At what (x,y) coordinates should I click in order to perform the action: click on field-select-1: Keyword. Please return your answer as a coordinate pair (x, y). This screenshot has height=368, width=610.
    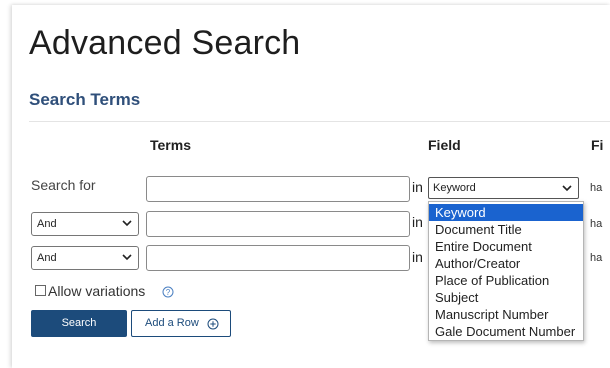
    Looking at the image, I should click on (503, 188).